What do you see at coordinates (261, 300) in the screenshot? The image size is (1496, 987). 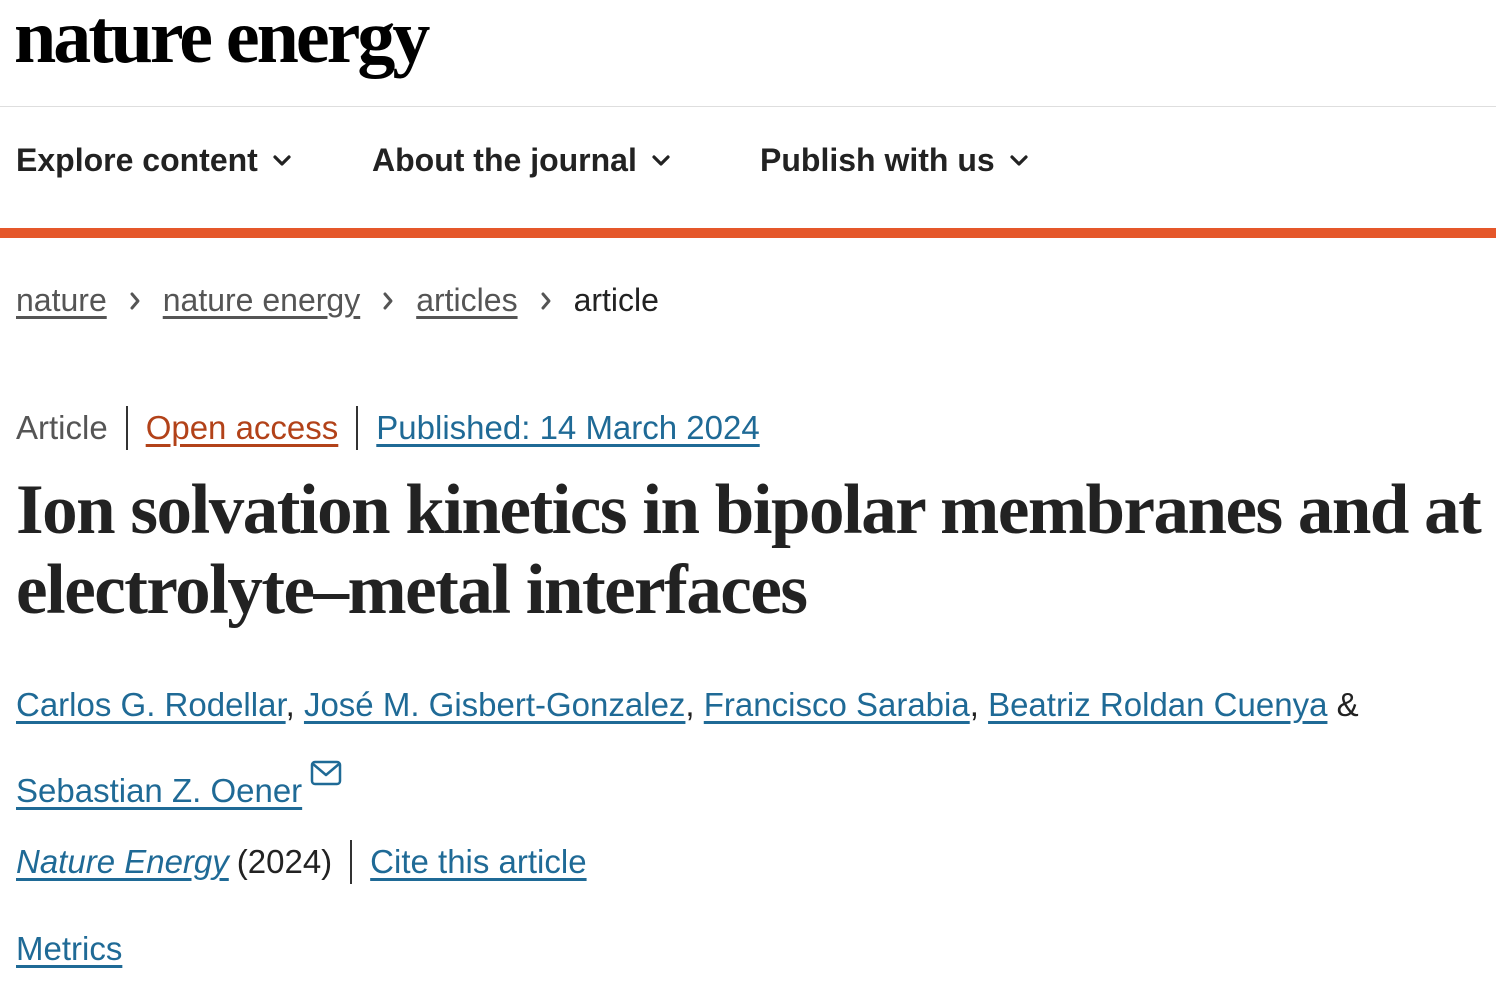 I see `breadcrumb-nature-energy: nature energy` at bounding box center [261, 300].